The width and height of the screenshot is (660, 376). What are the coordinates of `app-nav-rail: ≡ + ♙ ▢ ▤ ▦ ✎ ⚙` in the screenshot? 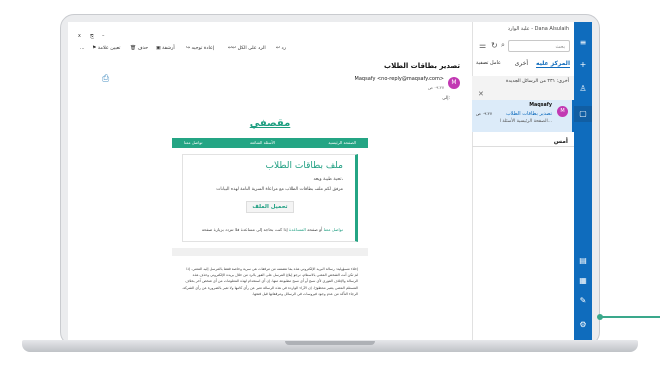 It's located at (583, 181).